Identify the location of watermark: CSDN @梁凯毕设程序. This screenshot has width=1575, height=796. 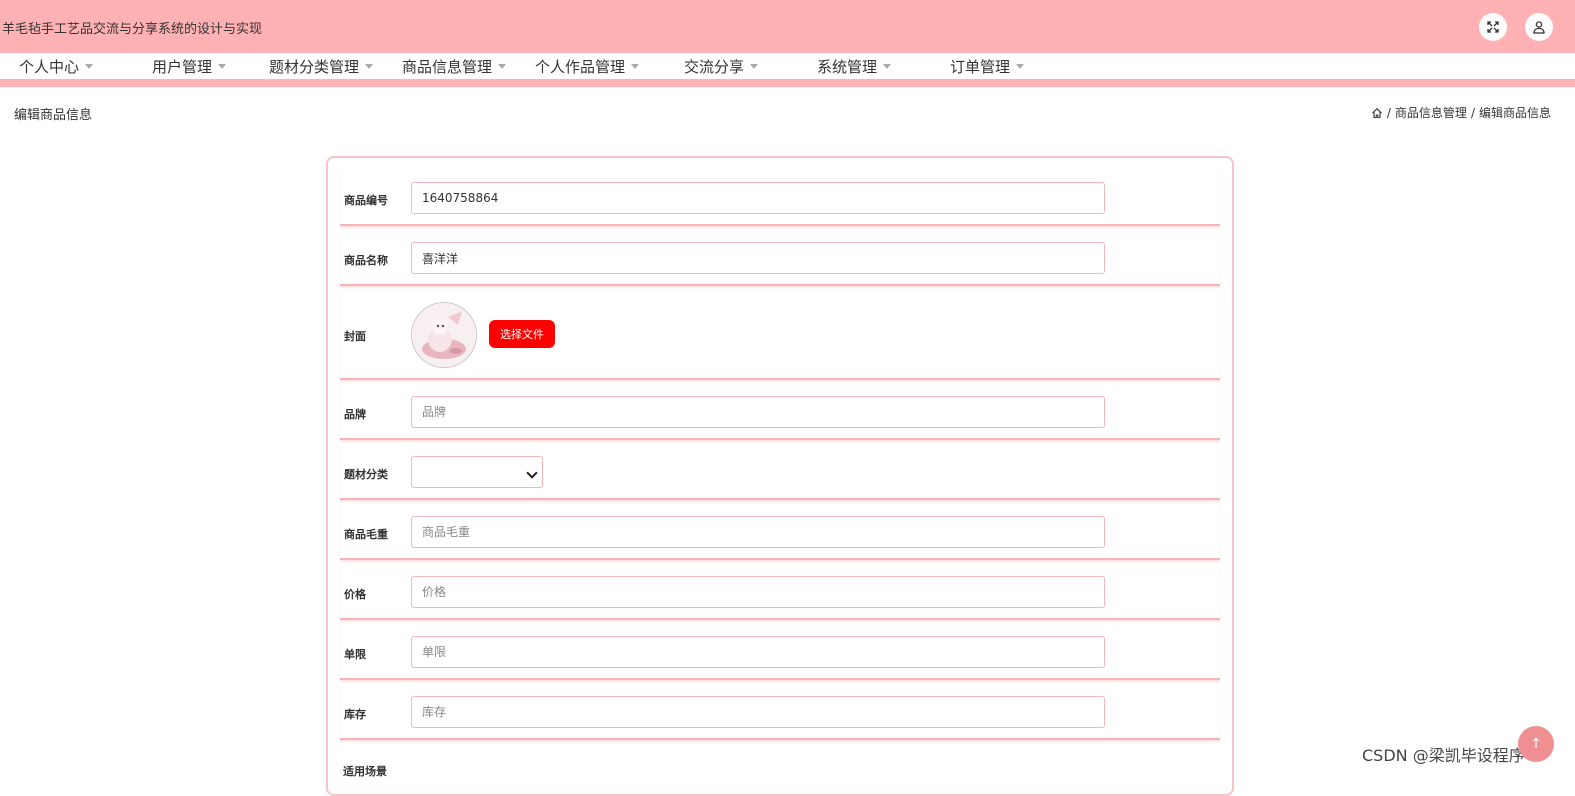
(1443, 755).